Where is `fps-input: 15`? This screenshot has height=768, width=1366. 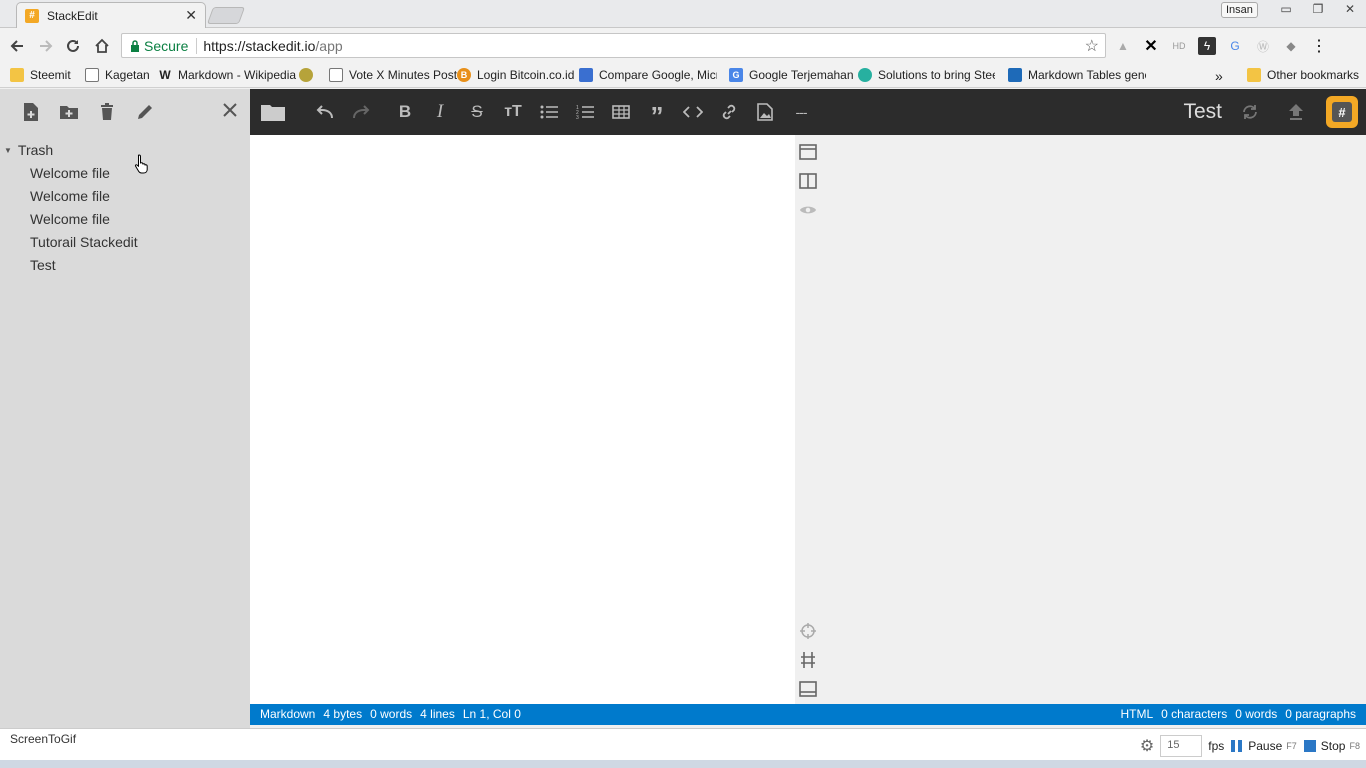
fps-input: 15 is located at coordinates (1181, 746).